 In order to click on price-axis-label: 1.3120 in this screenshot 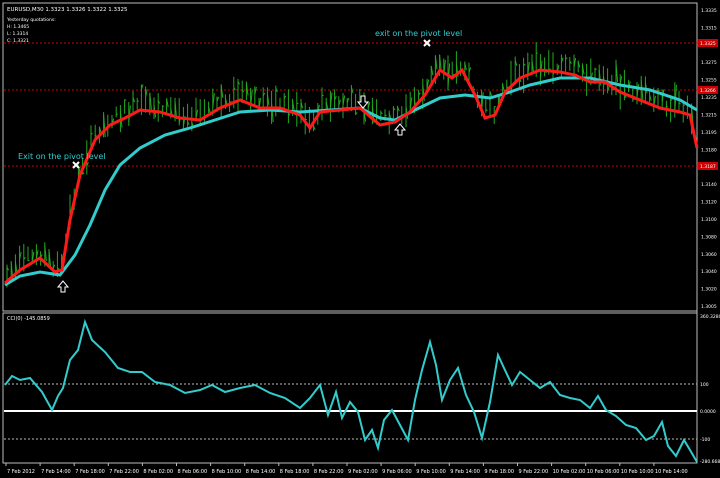, I will do `click(709, 203)`.